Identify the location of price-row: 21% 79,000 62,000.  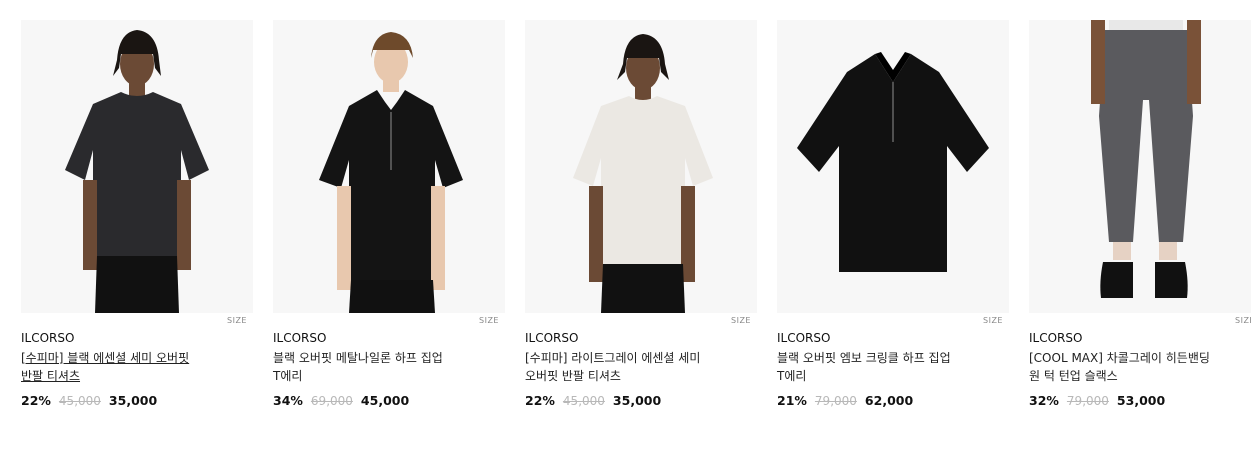
(893, 400).